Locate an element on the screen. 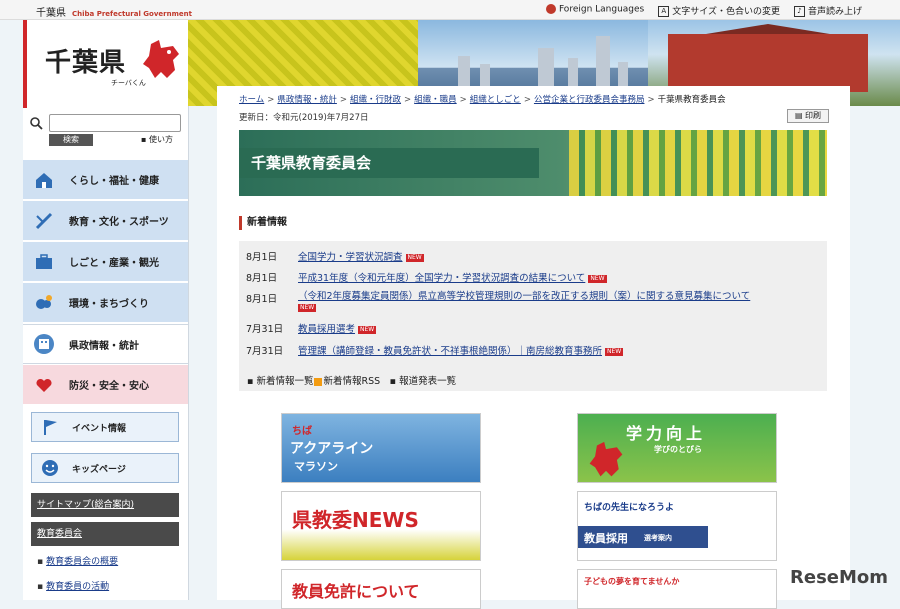 Image resolution: width=900 pixels, height=609 pixels. students-photo is located at coordinates (698, 163).